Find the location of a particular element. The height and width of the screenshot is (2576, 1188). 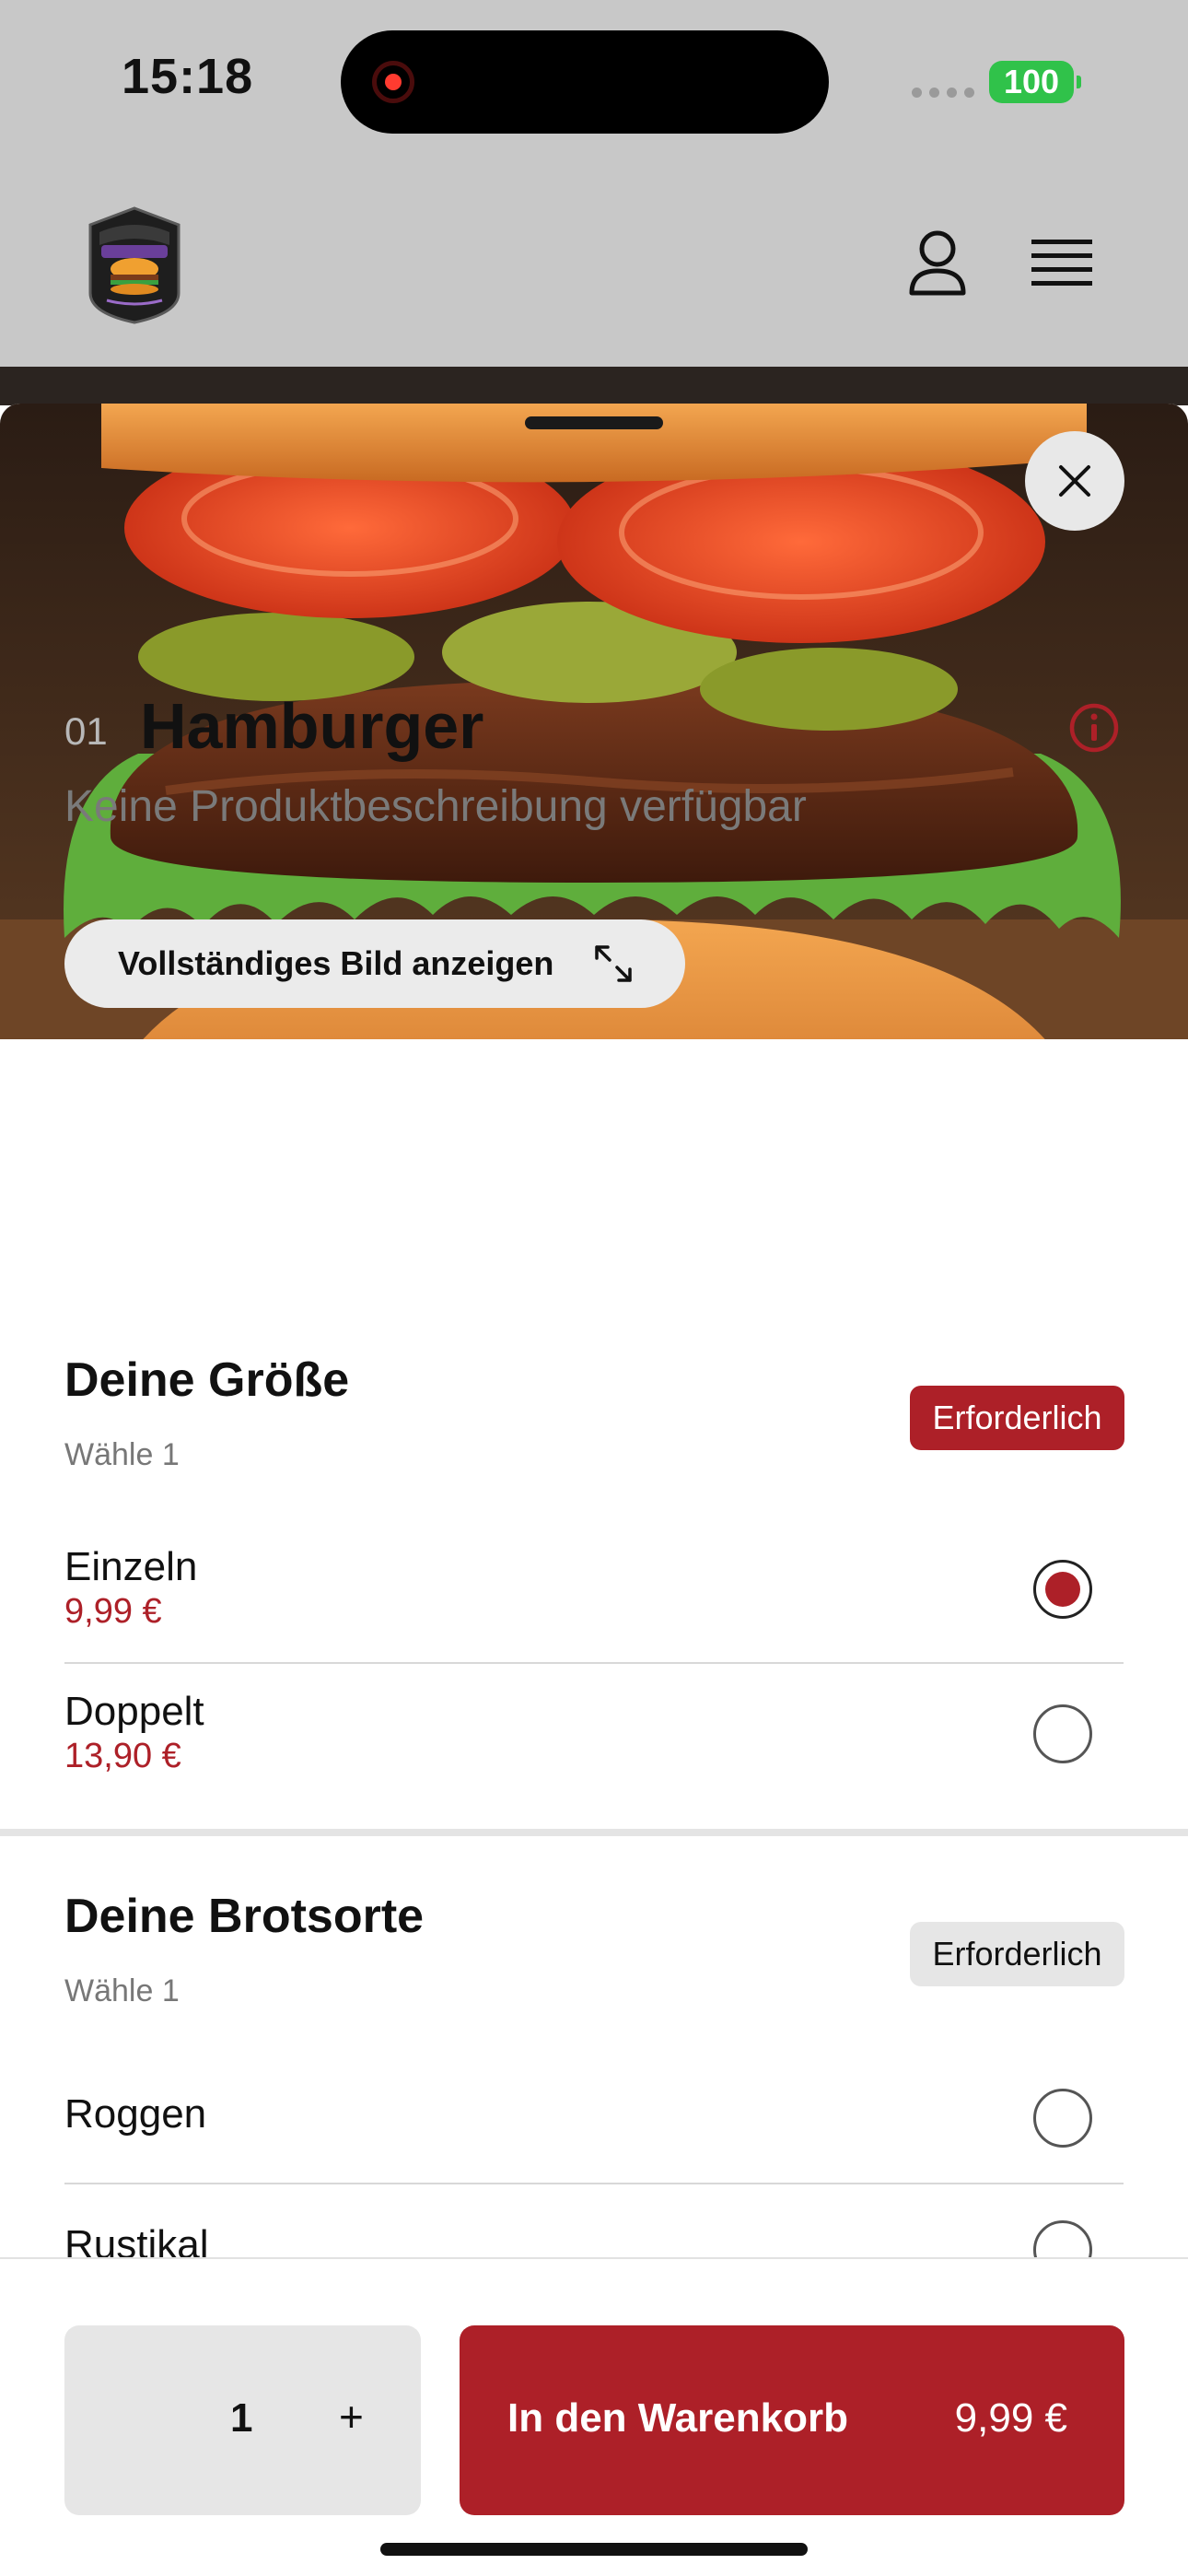

add-to-cart-button: In den Warenkorb 9,99 € is located at coordinates (792, 2420).